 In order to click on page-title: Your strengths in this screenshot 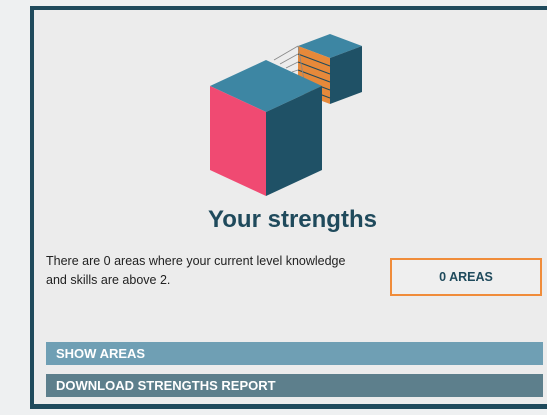, I will do `click(292, 219)`.